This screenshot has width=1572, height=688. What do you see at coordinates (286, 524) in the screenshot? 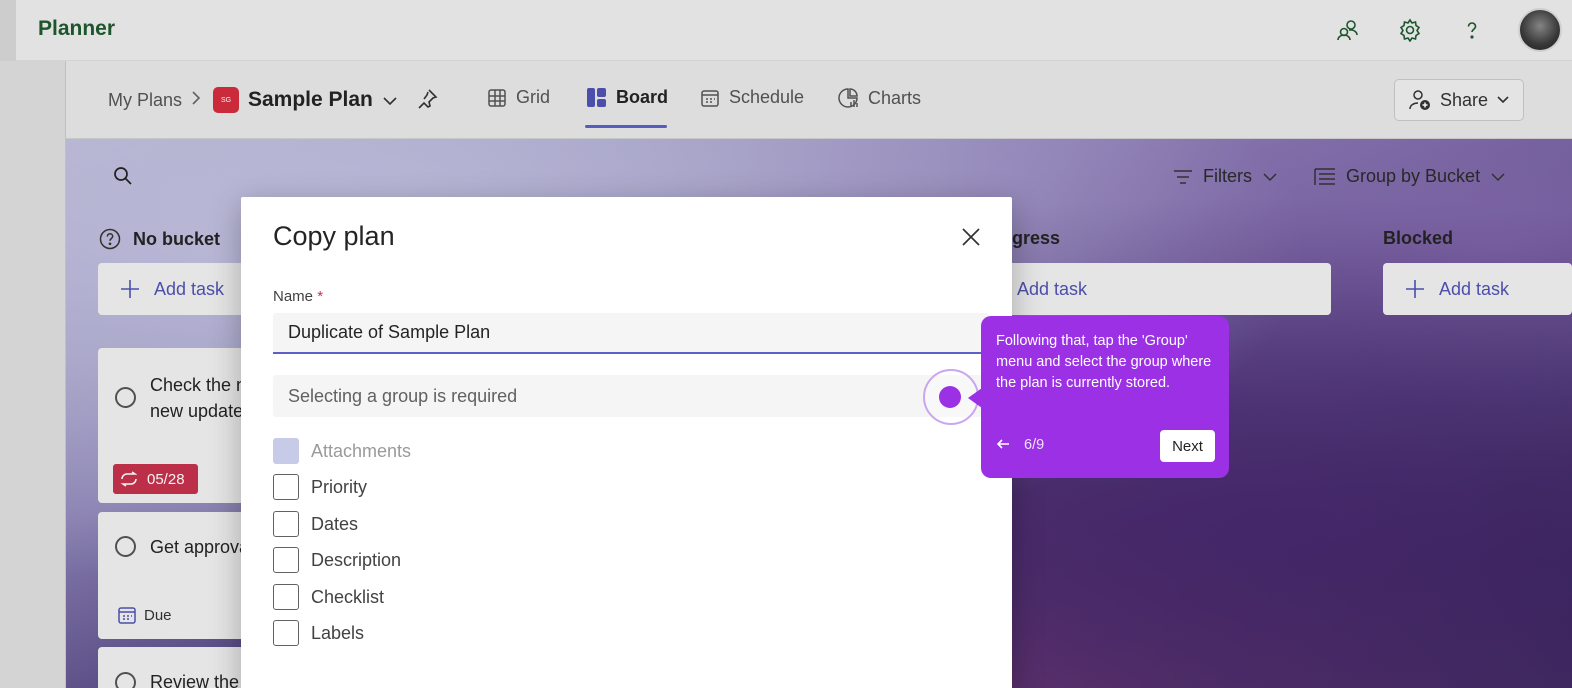
I see `dates-checkbox` at bounding box center [286, 524].